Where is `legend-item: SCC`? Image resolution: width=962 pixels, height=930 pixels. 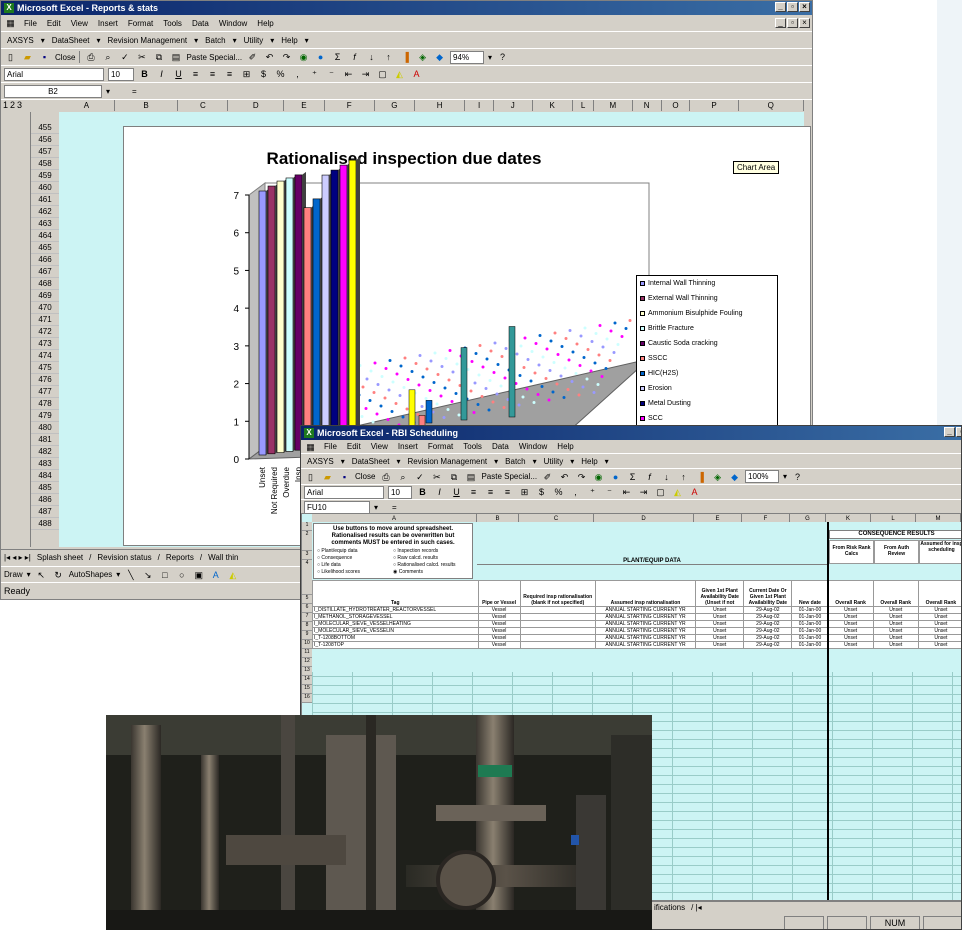
legend-item: SCC is located at coordinates (707, 418).